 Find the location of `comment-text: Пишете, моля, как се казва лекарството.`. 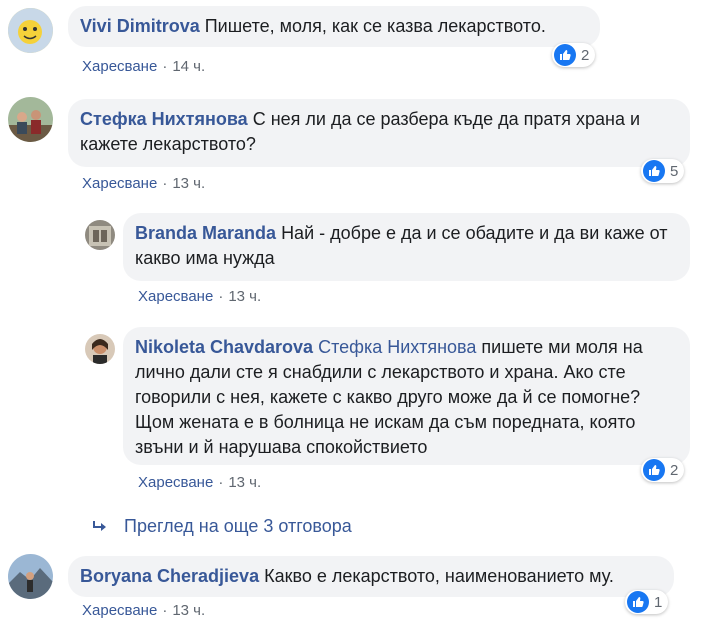

comment-text: Пишете, моля, как се казва лекарството. is located at coordinates (375, 26).